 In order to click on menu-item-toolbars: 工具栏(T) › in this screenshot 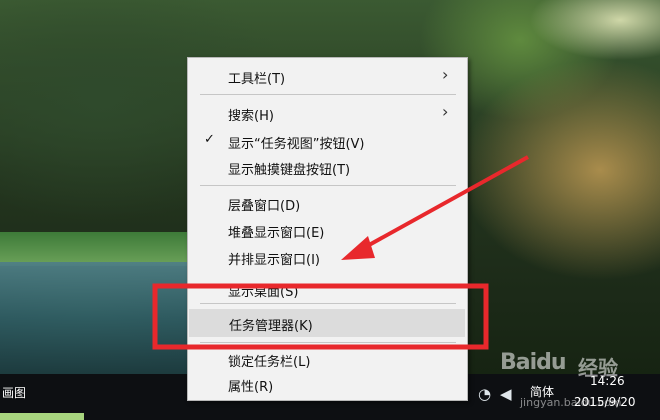, I will do `click(327, 76)`.